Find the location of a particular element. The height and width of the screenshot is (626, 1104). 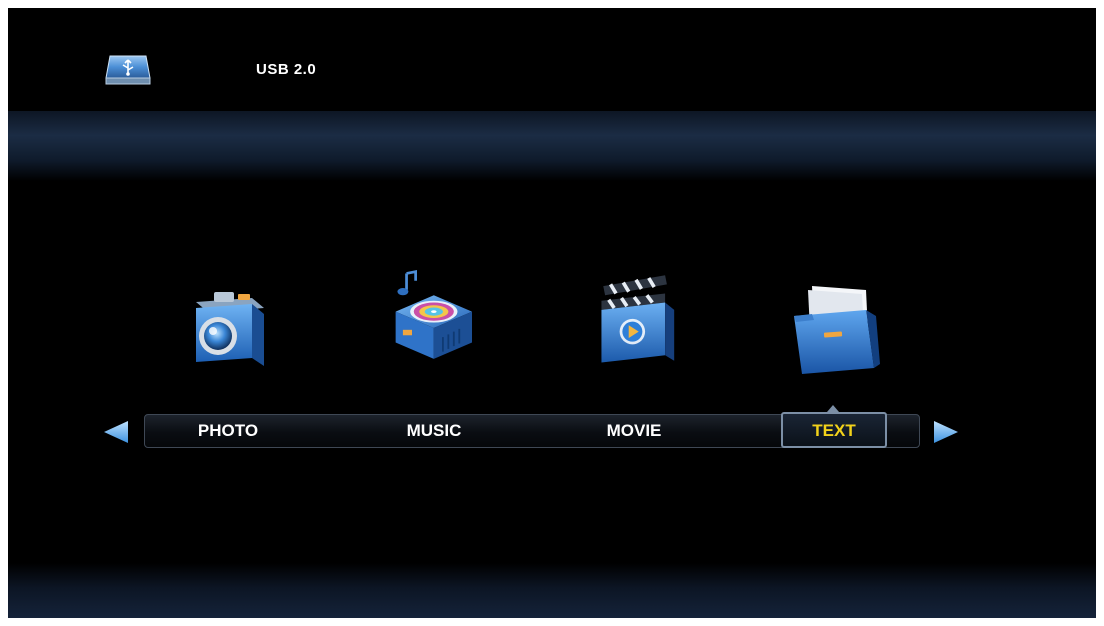

tab-movie: MOVIE is located at coordinates (634, 431).